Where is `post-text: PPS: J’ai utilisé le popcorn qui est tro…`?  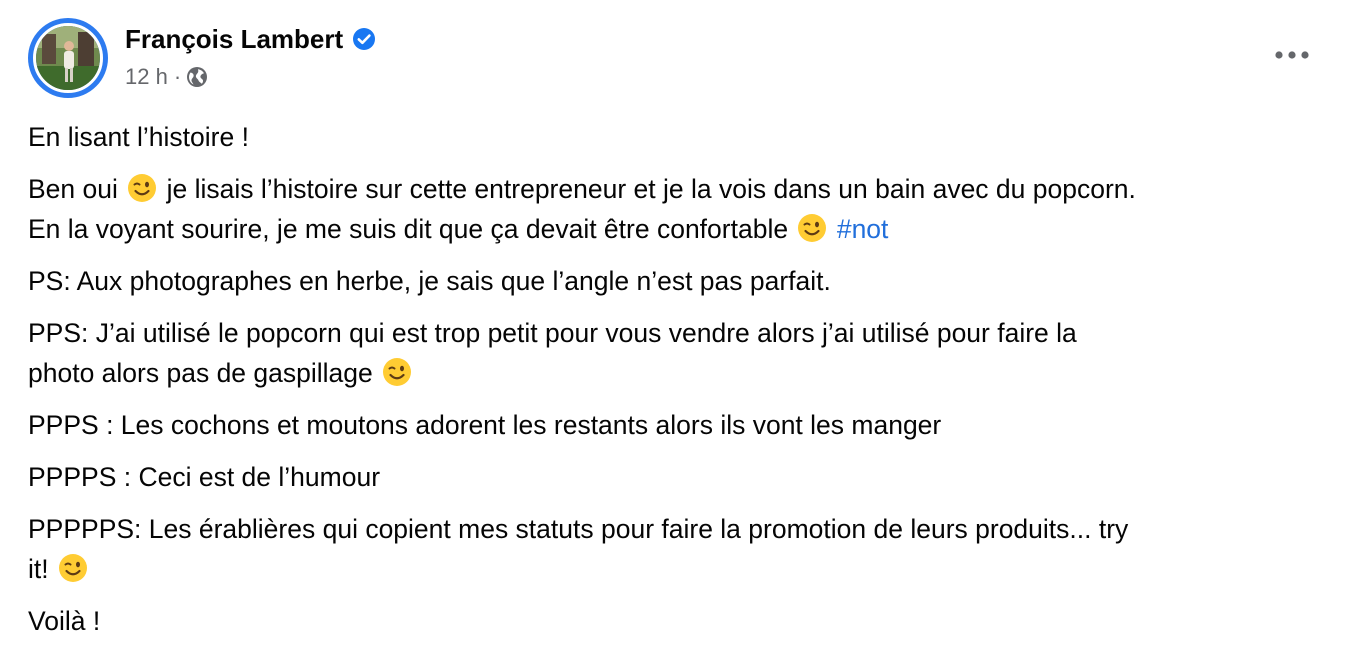
post-text: PPS: J’ai utilisé le popcorn qui est tro… is located at coordinates (552, 333).